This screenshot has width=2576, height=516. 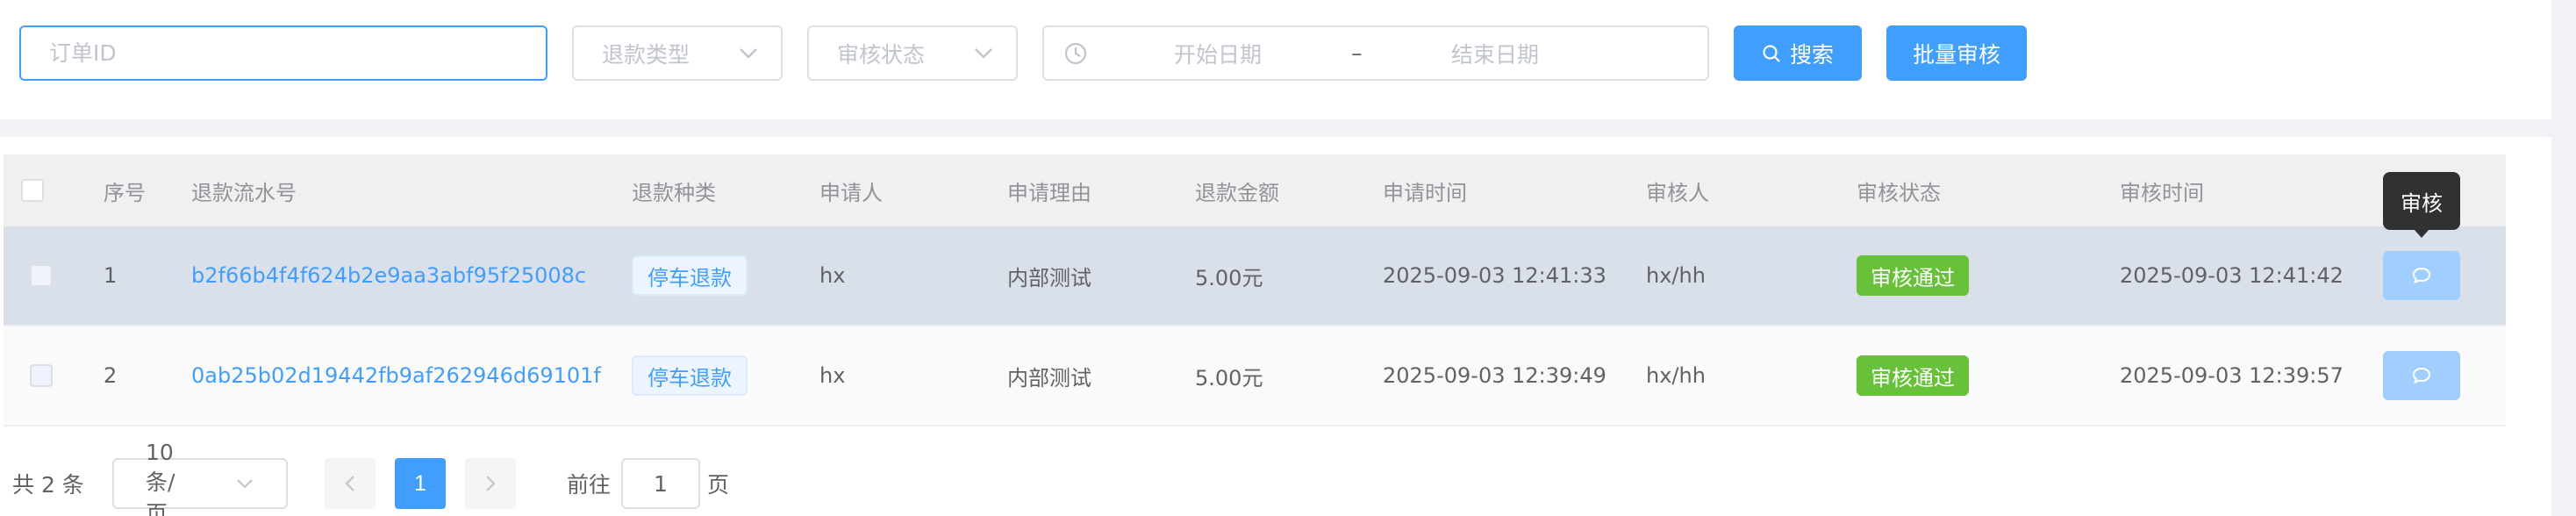 I want to click on header-apply-time: 申请时间, so click(x=1425, y=192).